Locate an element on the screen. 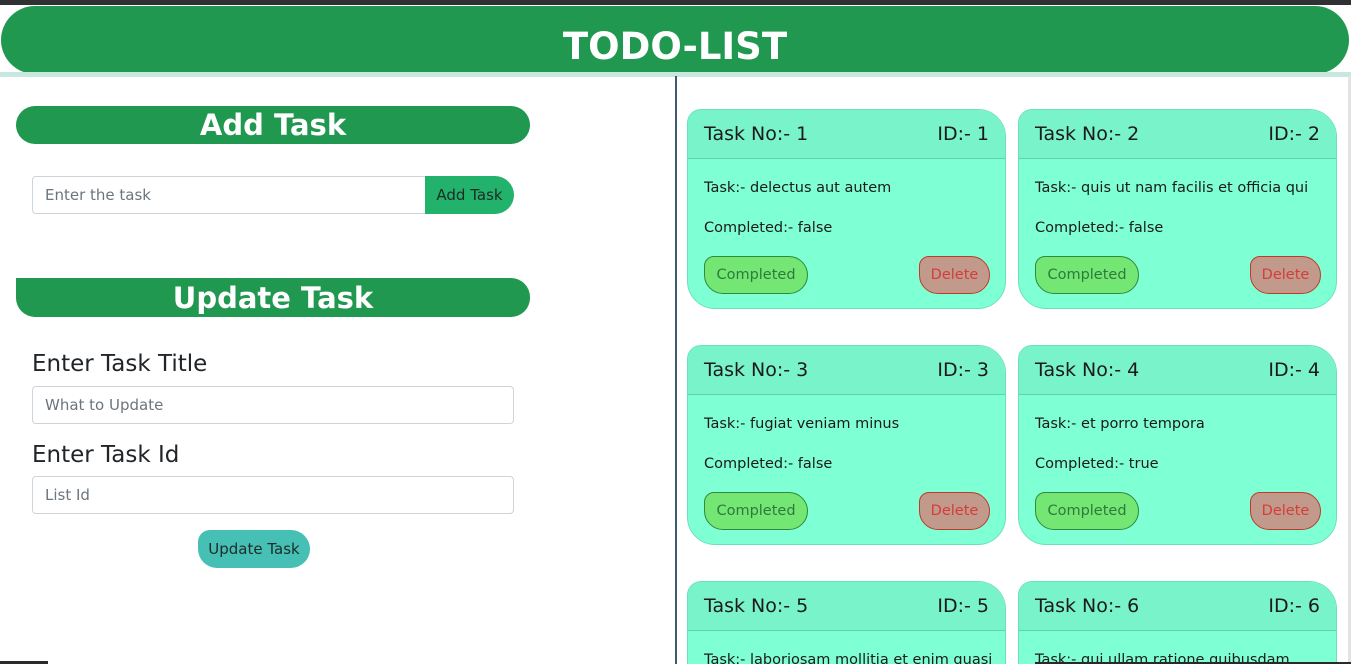 Image resolution: width=1351 pixels, height=664 pixels. add-task-heading-text: Add Task is located at coordinates (273, 125).